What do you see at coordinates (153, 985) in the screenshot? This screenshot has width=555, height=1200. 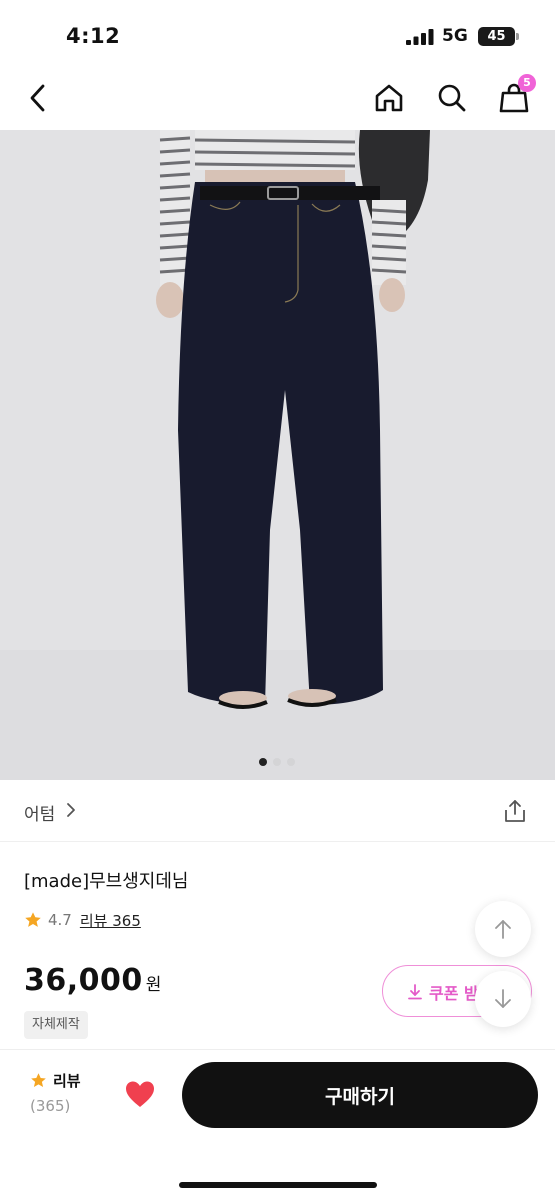 I see `currency: 원` at bounding box center [153, 985].